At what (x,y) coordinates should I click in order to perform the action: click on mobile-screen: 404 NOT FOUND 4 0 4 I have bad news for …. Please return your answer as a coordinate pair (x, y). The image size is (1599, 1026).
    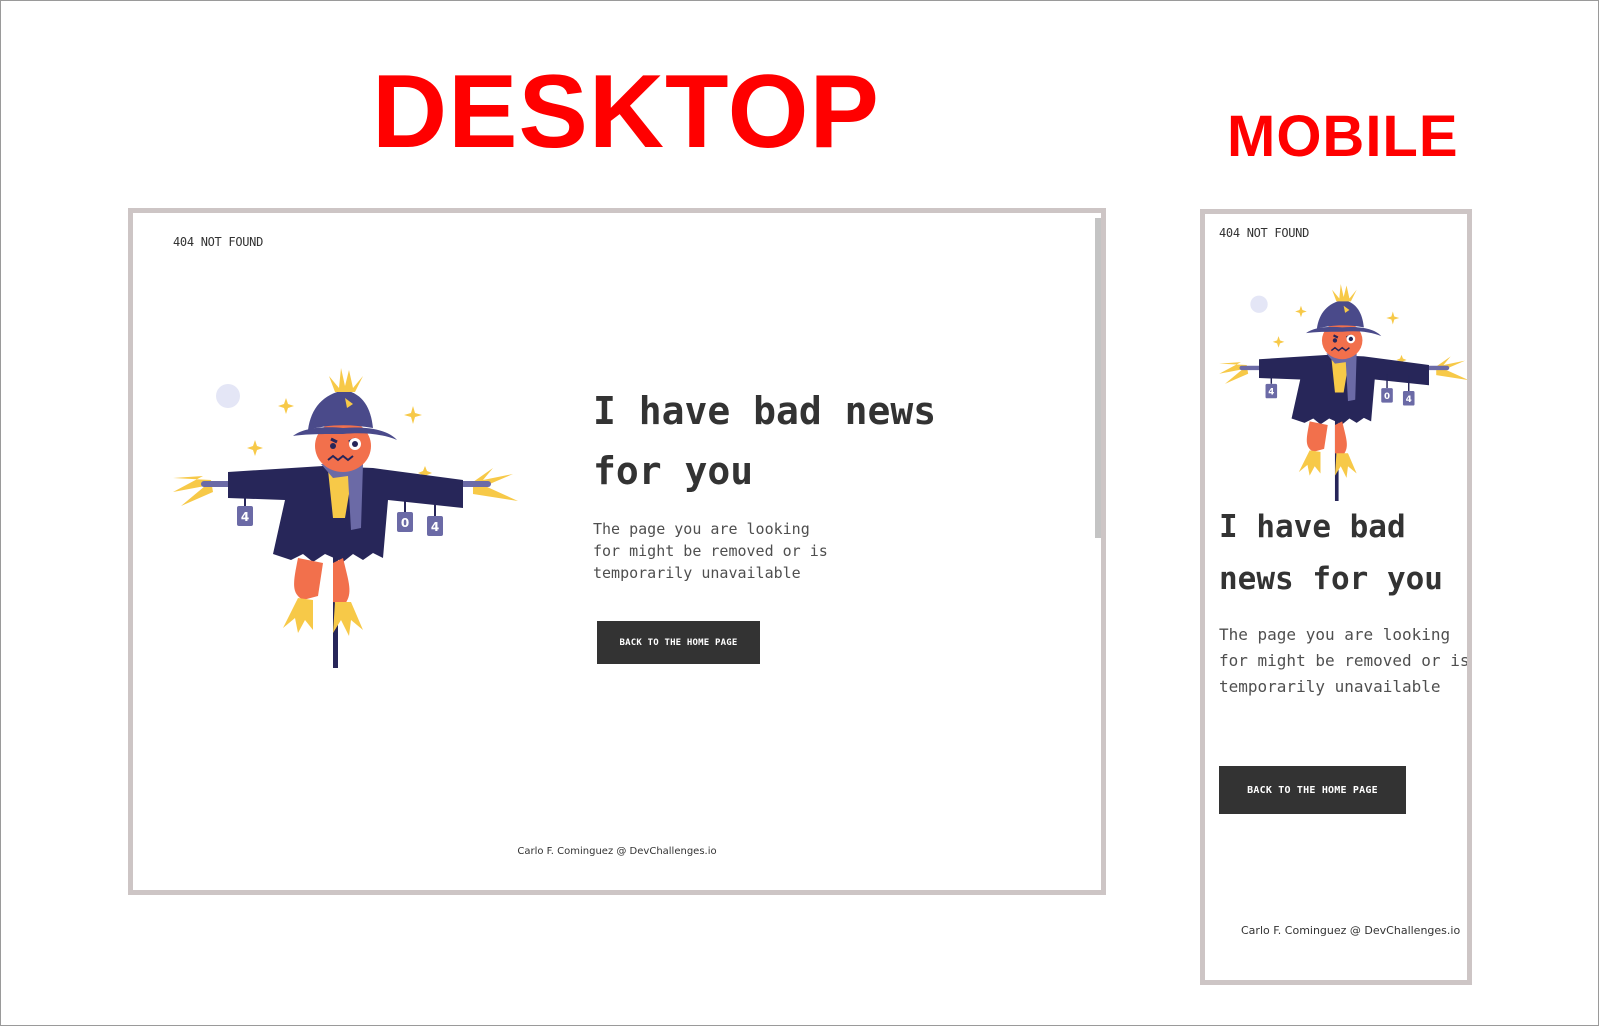
    Looking at the image, I should click on (1336, 597).